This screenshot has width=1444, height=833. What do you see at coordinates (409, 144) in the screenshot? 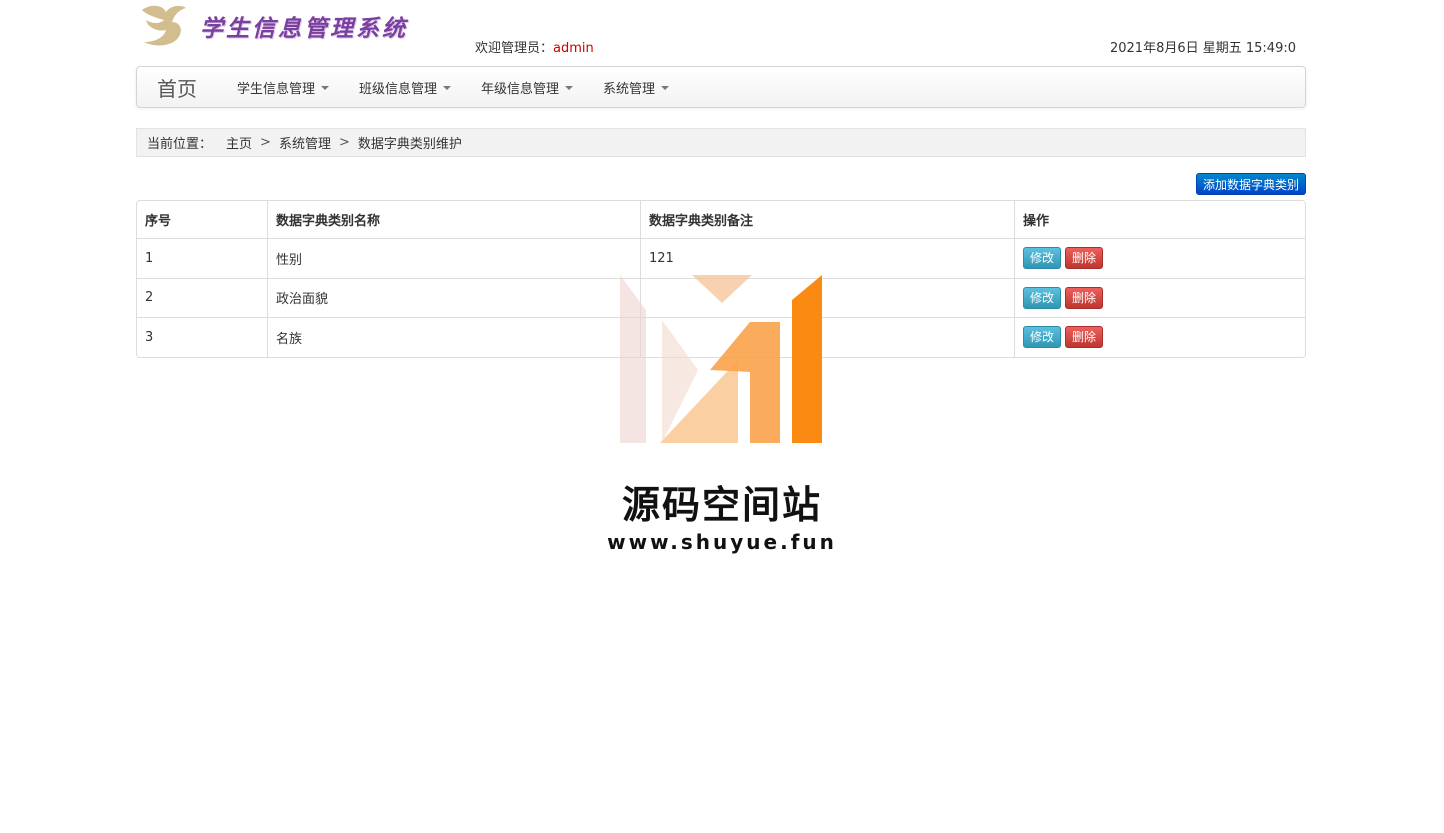
I see `breadcrumb-item-current: 数据字典类别维护` at bounding box center [409, 144].